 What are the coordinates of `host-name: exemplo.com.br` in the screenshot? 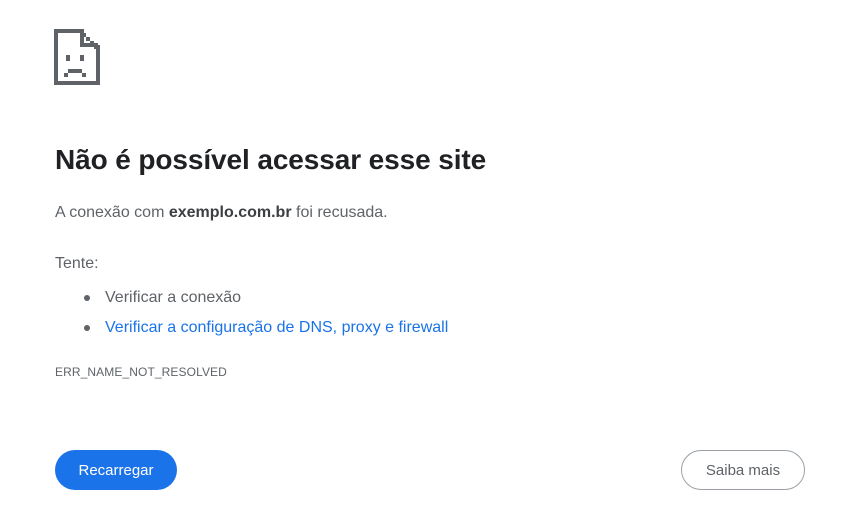 It's located at (230, 212).